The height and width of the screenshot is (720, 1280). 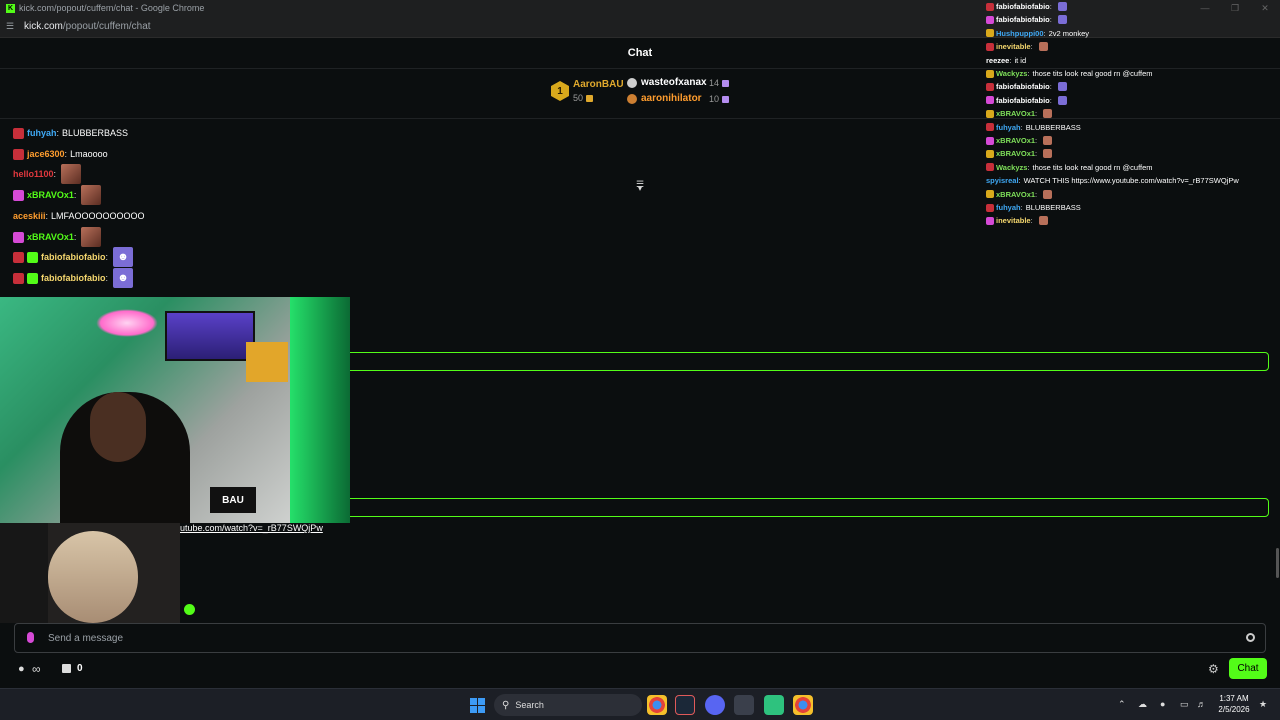 I want to click on onedrive-icon: ☁, so click(x=1142, y=704).